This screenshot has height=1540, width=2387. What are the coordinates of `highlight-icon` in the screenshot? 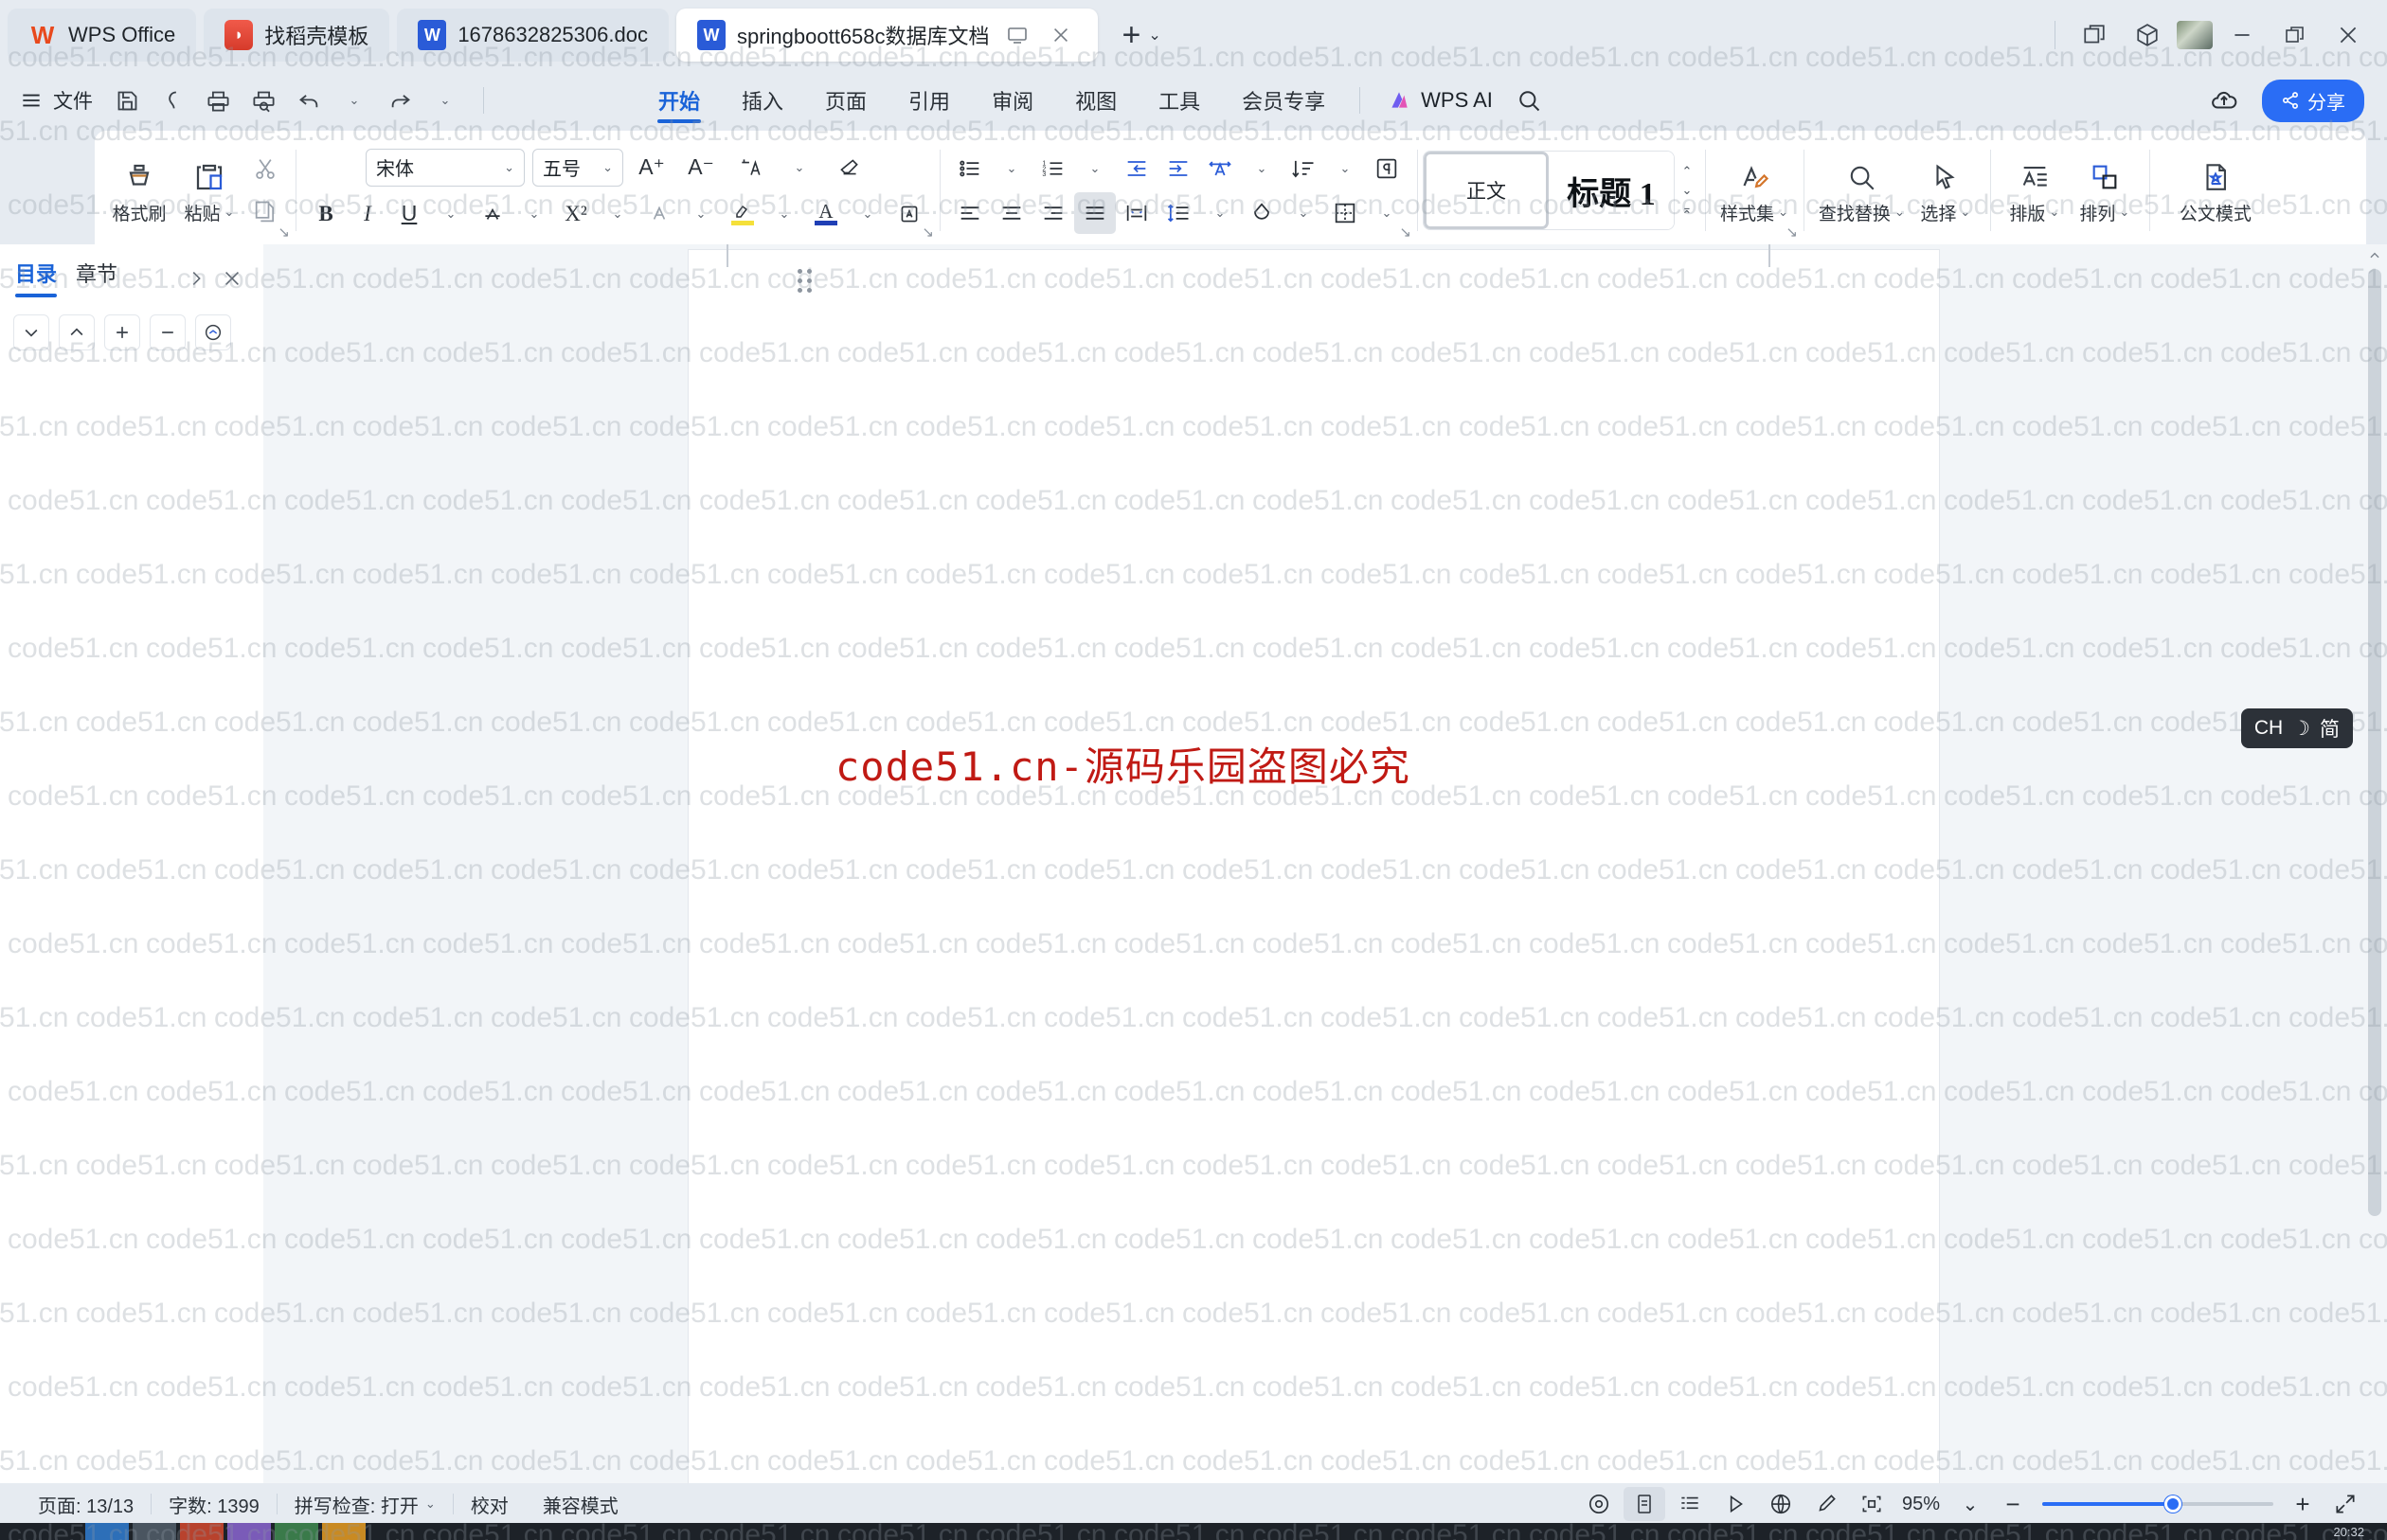 It's located at (742, 214).